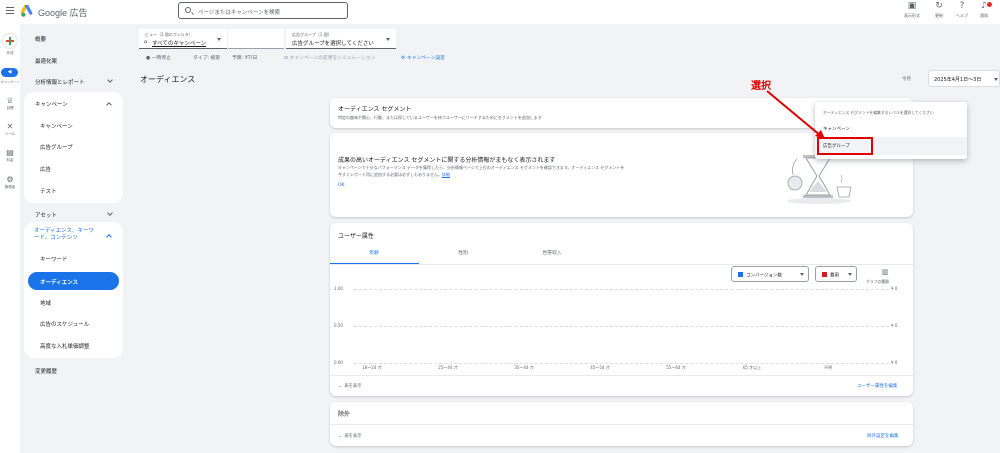 This screenshot has width=1000, height=453. Describe the element at coordinates (344, 414) in the screenshot. I see `exclusions-title: 除外` at that location.